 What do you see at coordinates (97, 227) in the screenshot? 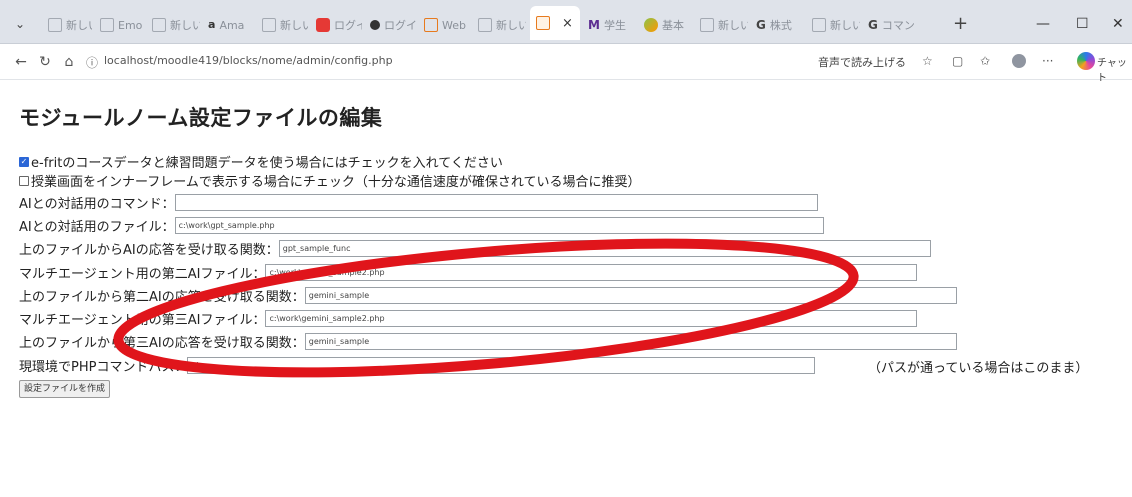
I see `ai-file-label: AIとの対話用のファイル：` at bounding box center [97, 227].